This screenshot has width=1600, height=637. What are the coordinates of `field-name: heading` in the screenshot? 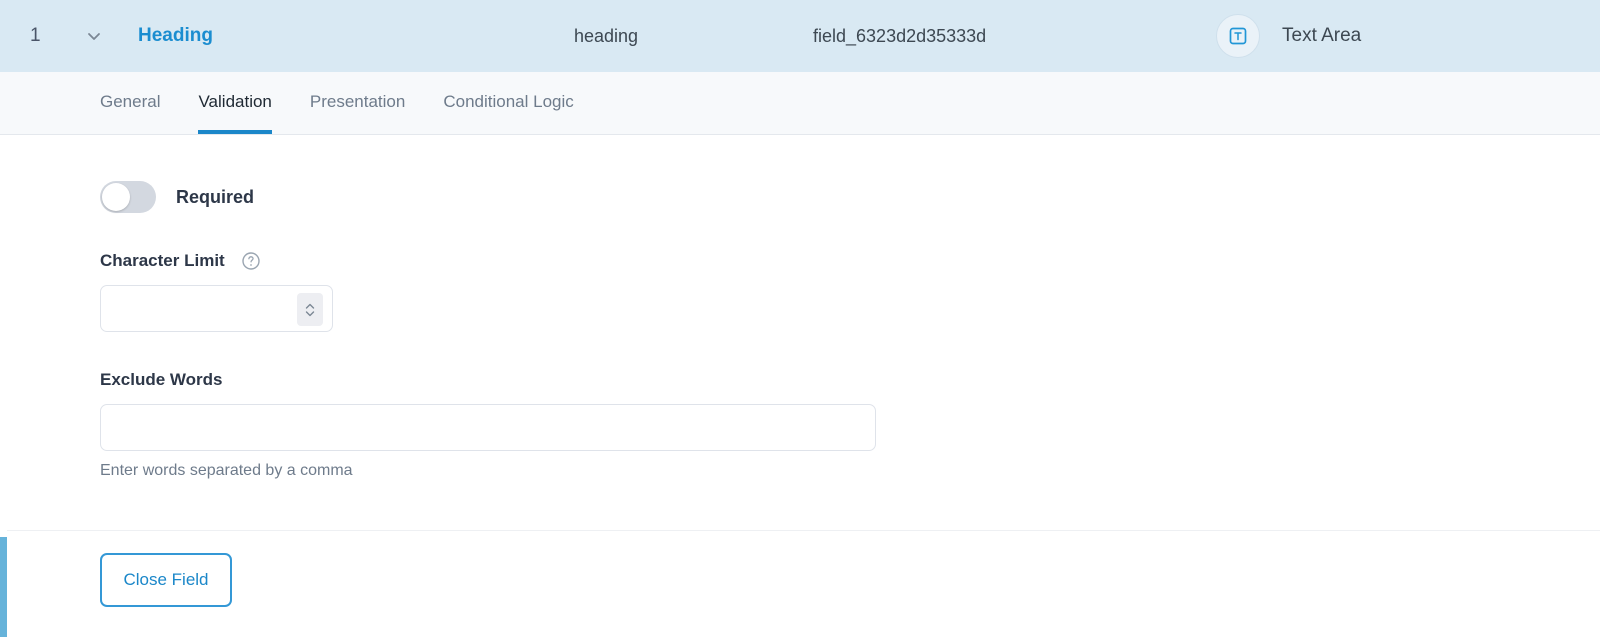 It's located at (606, 35).